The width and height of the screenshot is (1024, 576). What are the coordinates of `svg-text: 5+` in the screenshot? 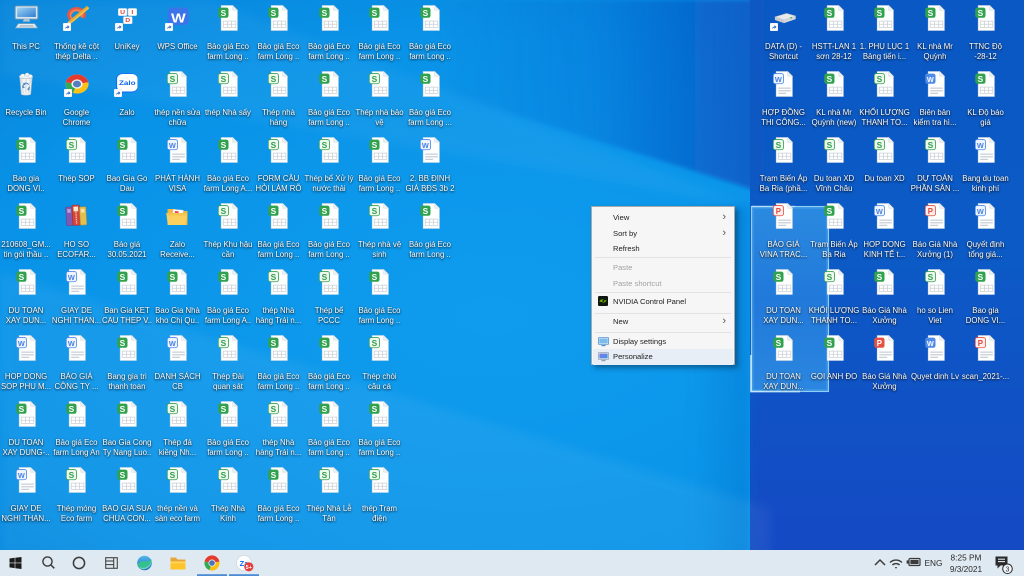 It's located at (249, 568).